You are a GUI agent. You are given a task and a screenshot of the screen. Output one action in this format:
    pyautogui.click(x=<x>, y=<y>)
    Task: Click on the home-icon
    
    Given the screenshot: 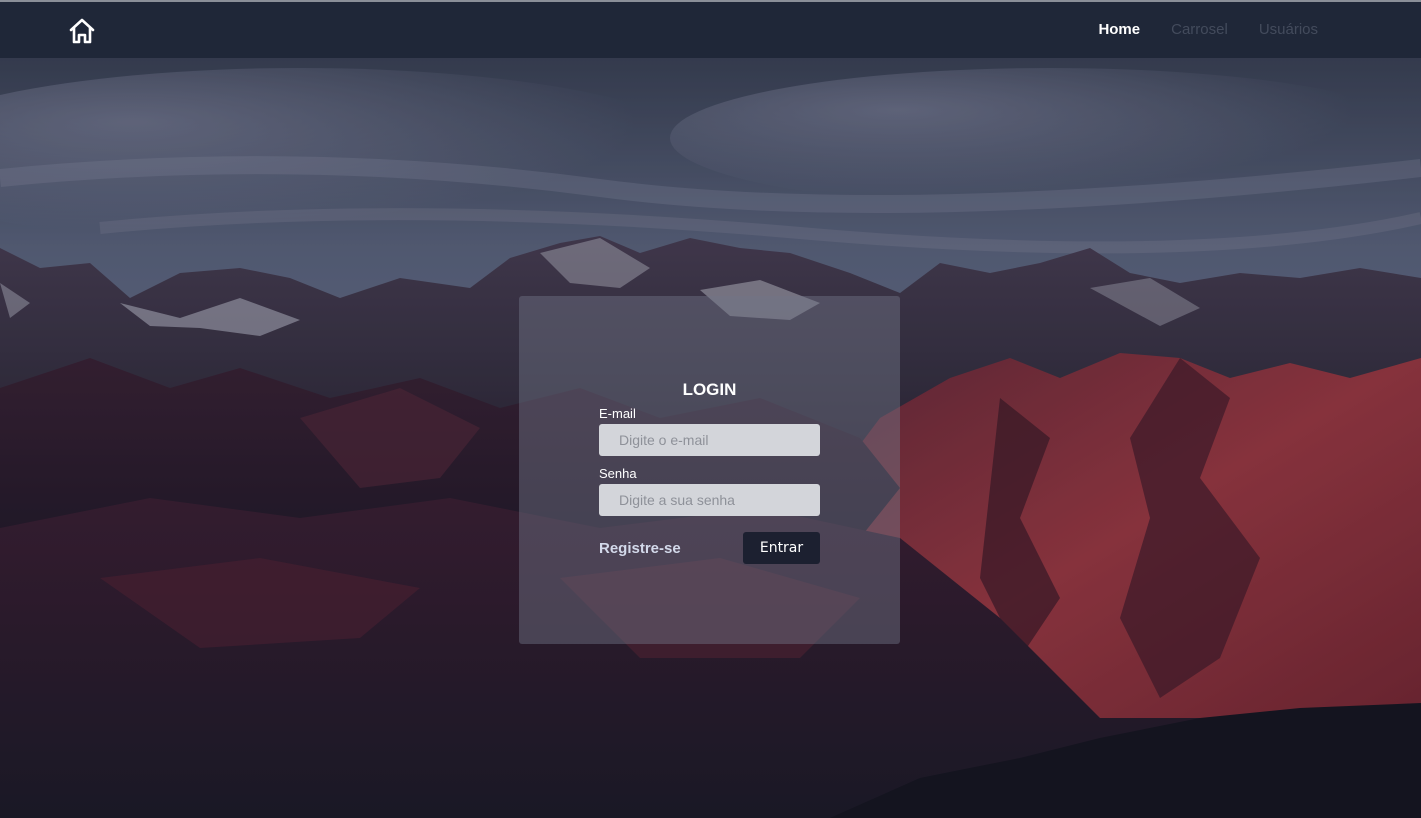 What is the action you would take?
    pyautogui.click(x=82, y=31)
    